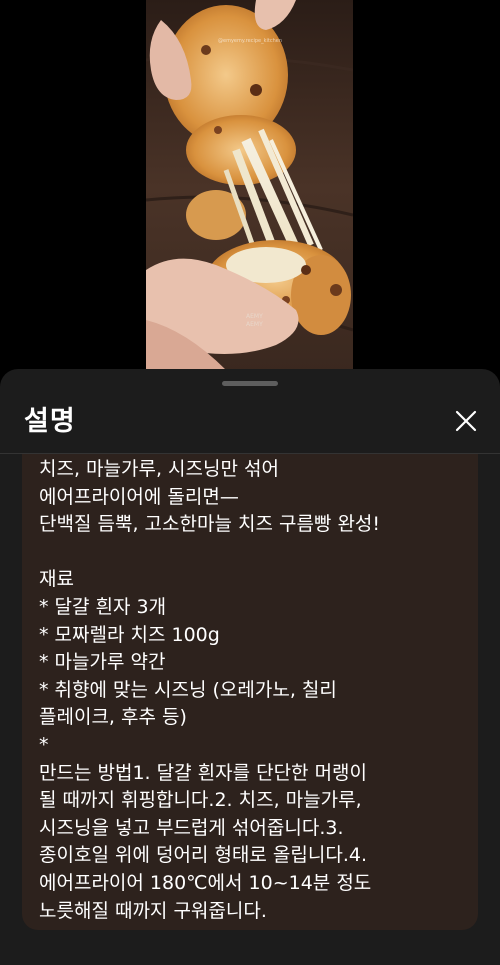  I want to click on close-button, so click(466, 421).